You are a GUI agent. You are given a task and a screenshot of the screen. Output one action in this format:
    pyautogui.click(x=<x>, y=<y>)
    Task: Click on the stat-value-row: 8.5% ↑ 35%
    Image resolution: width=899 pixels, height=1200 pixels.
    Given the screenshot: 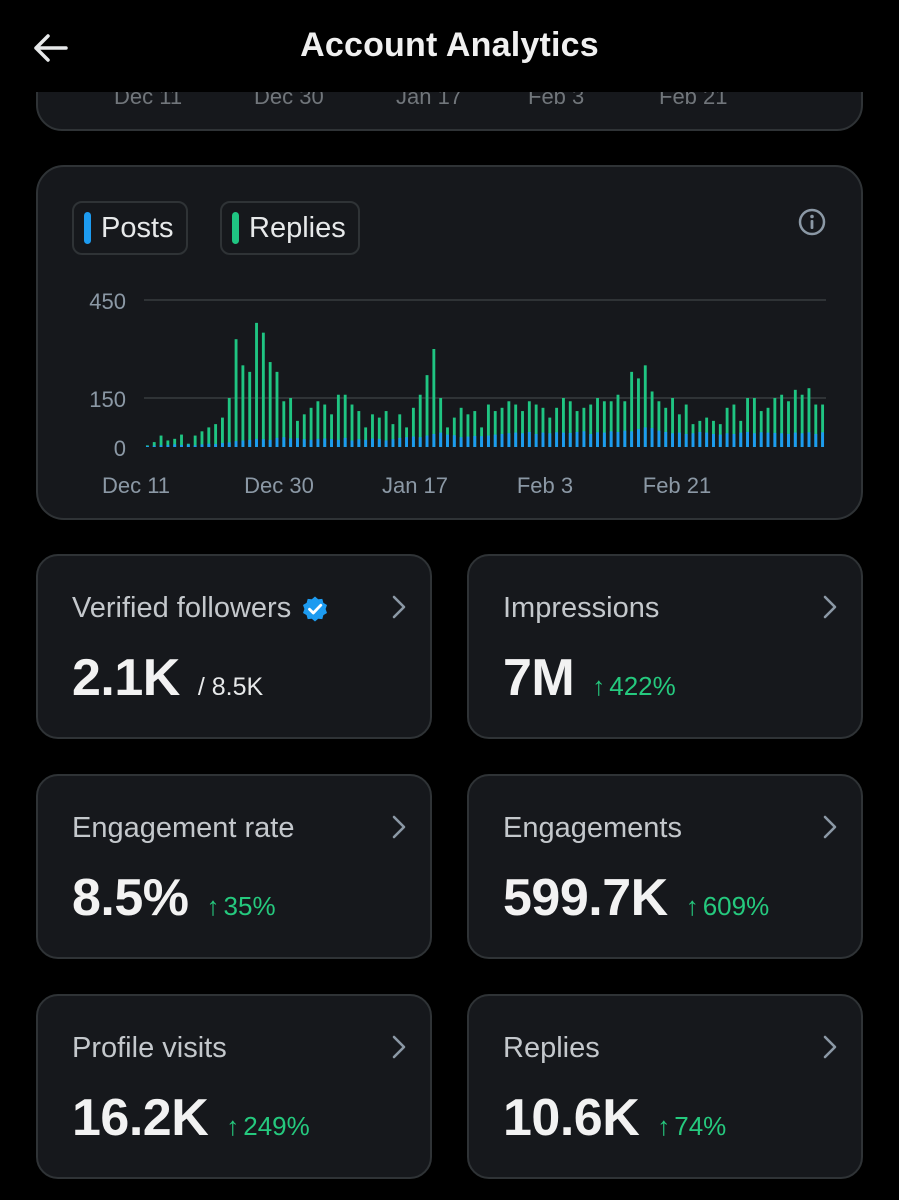 What is the action you would take?
    pyautogui.click(x=174, y=898)
    